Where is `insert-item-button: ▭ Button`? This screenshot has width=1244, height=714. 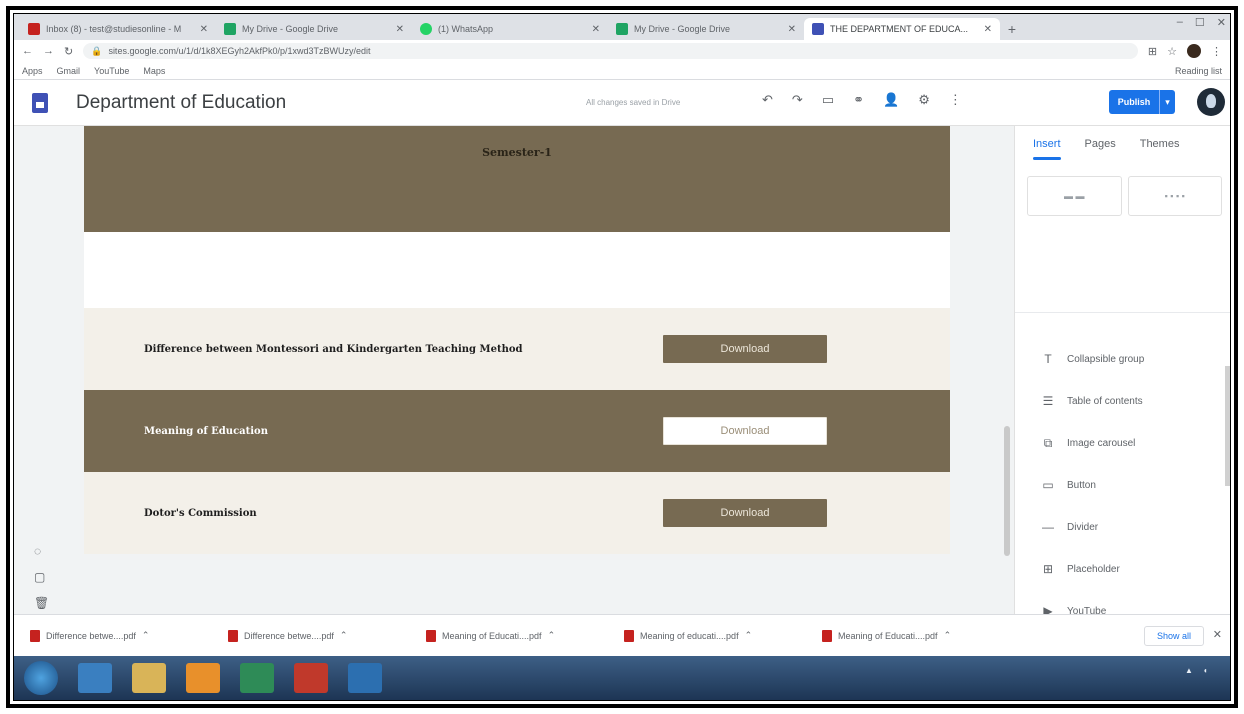 insert-item-button: ▭ Button is located at coordinates (1092, 485).